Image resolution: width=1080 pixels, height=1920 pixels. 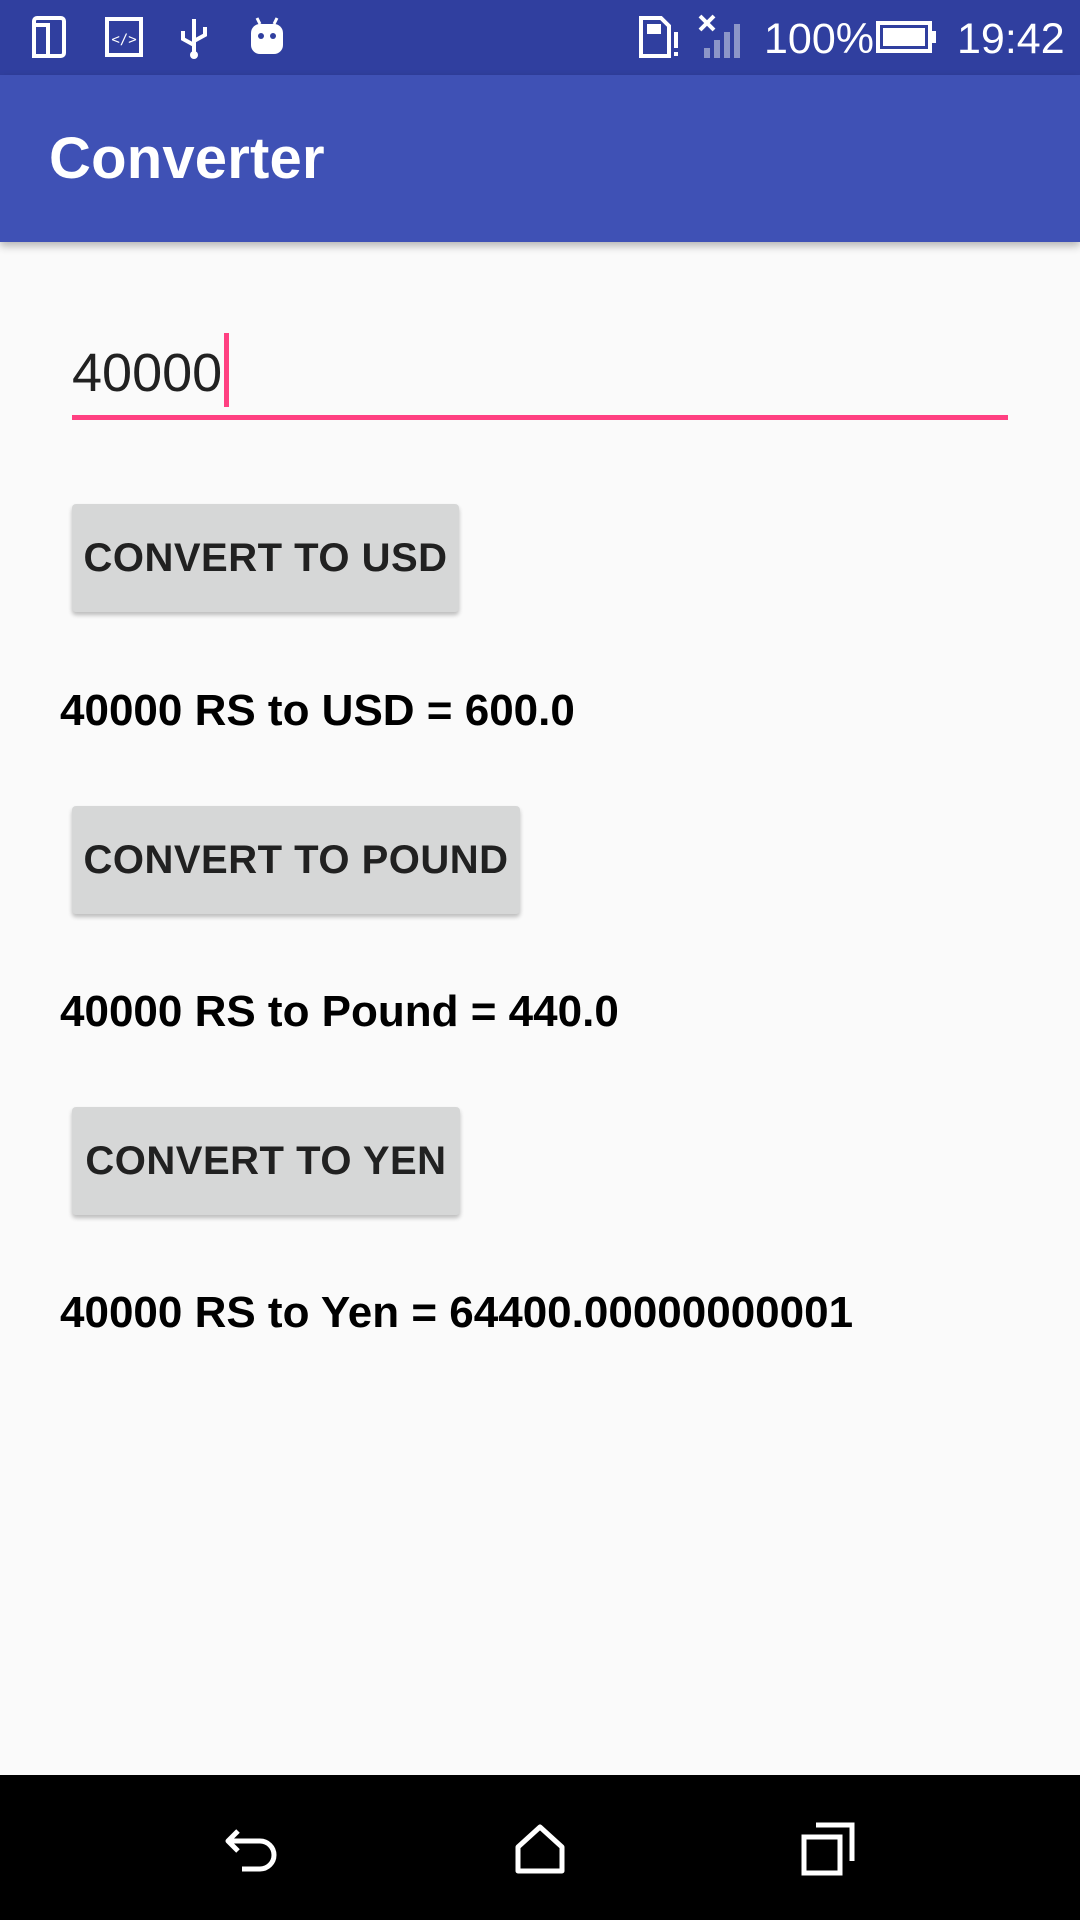 What do you see at coordinates (659, 37) in the screenshot?
I see `sim-alert-icon` at bounding box center [659, 37].